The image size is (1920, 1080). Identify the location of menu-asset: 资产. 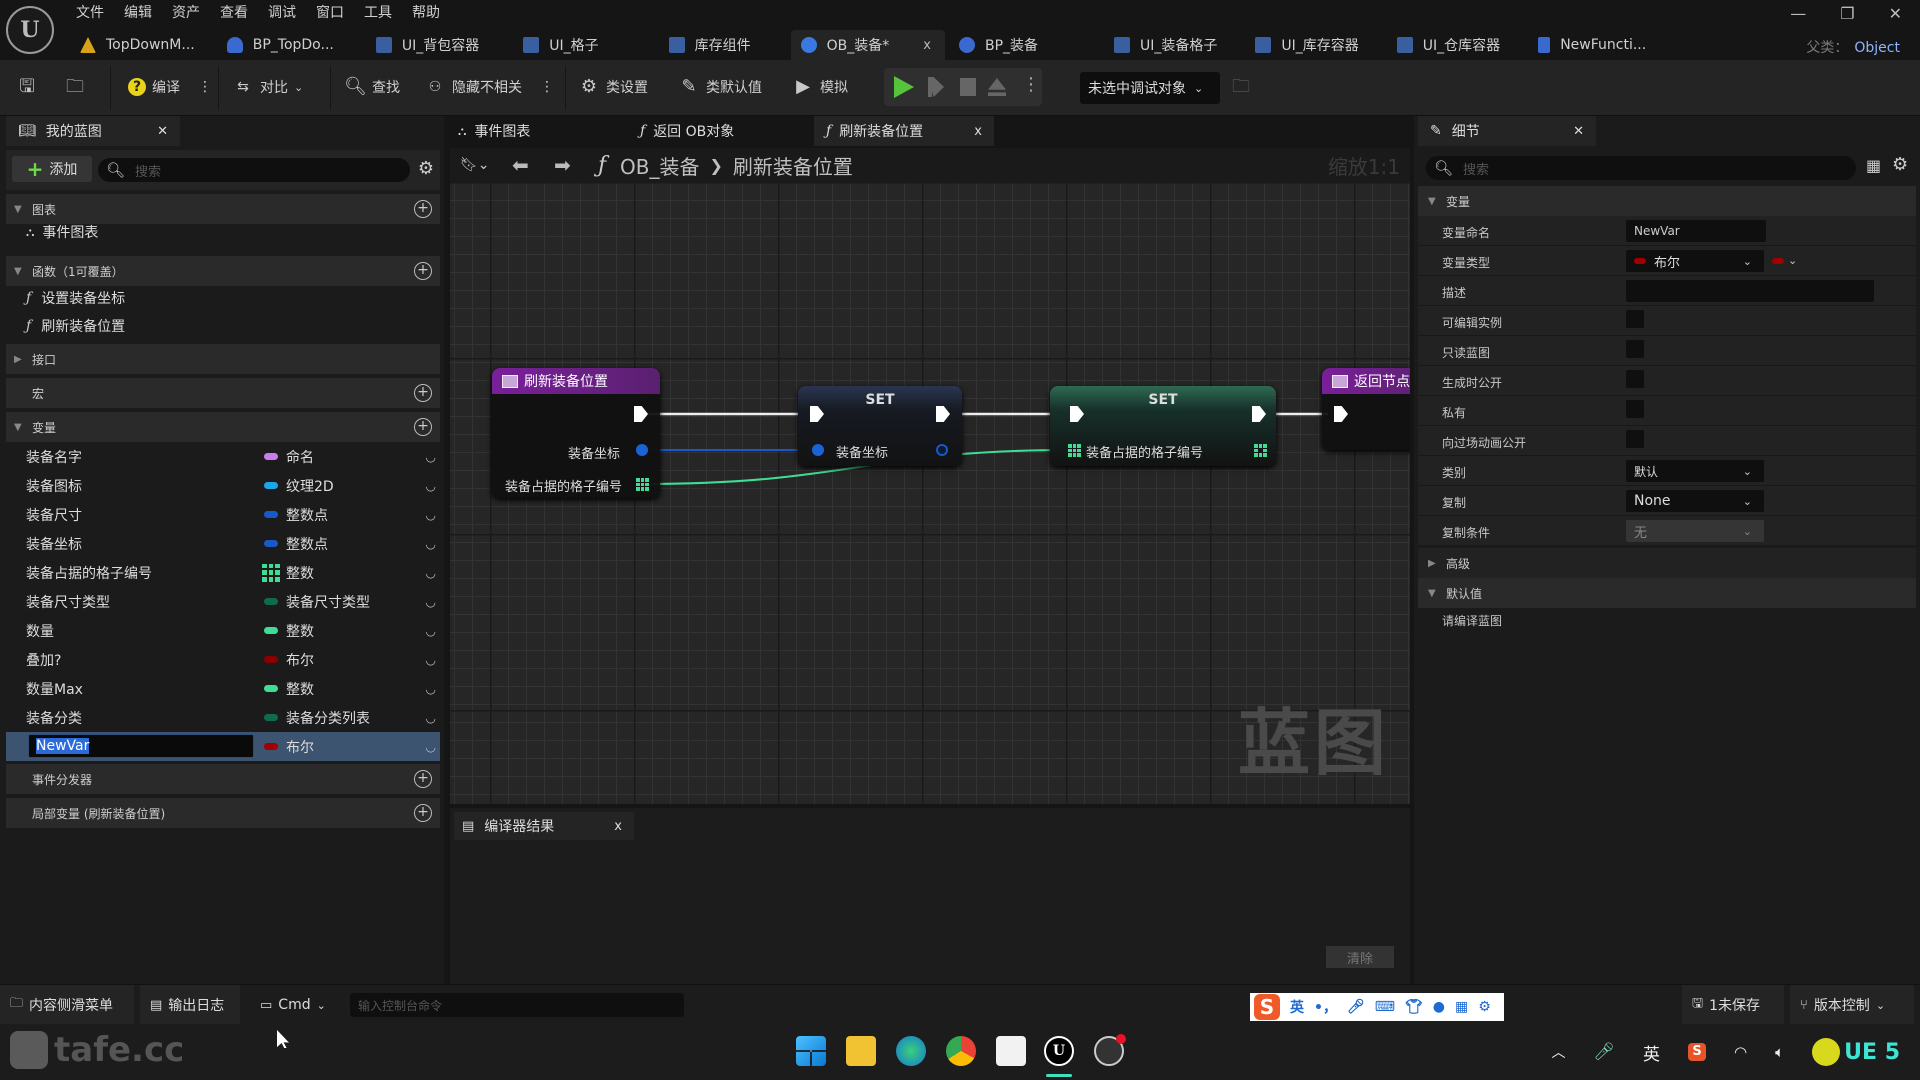
(193, 13).